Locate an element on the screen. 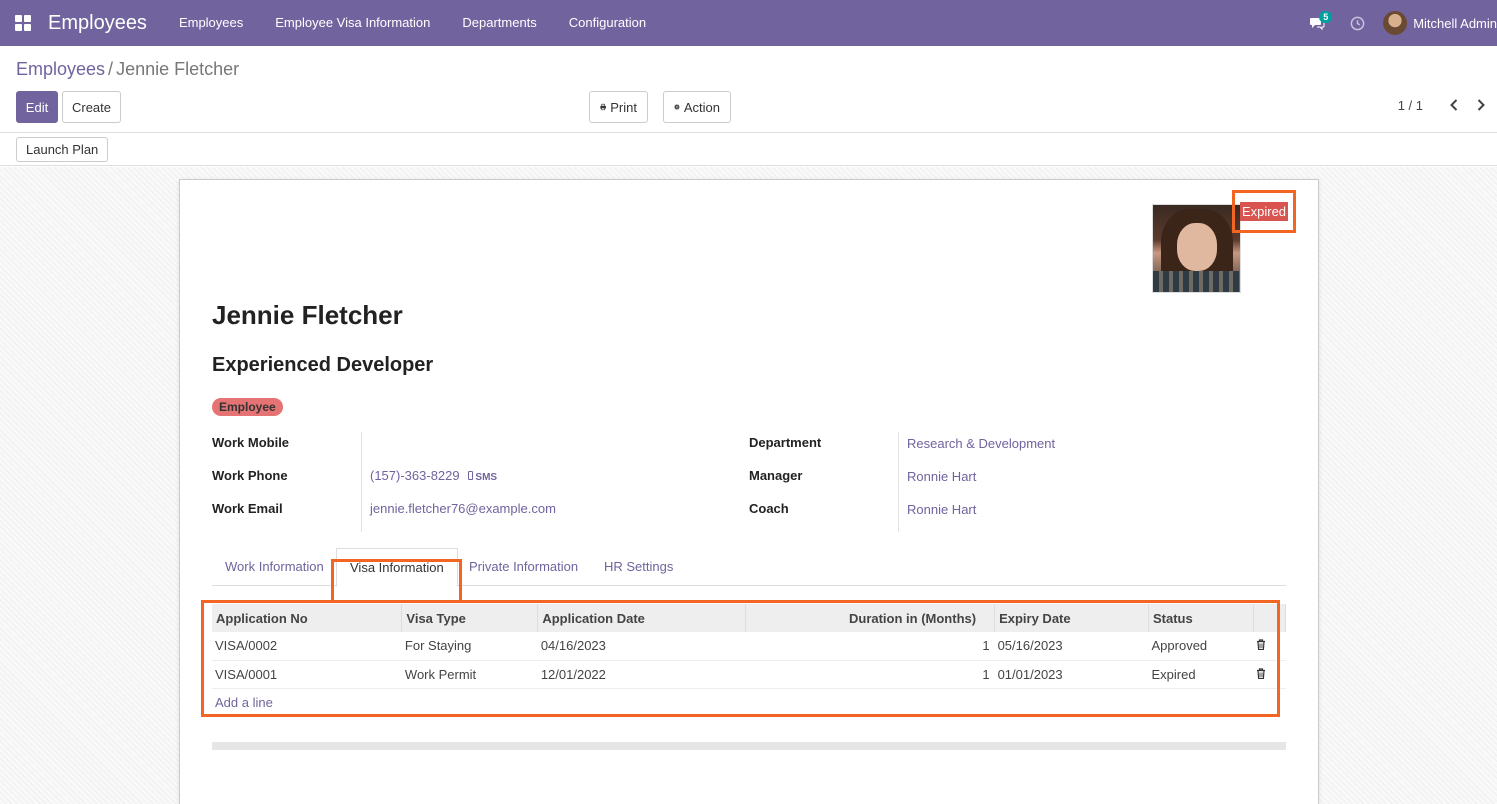  apps-menu-icon is located at coordinates (23, 23).